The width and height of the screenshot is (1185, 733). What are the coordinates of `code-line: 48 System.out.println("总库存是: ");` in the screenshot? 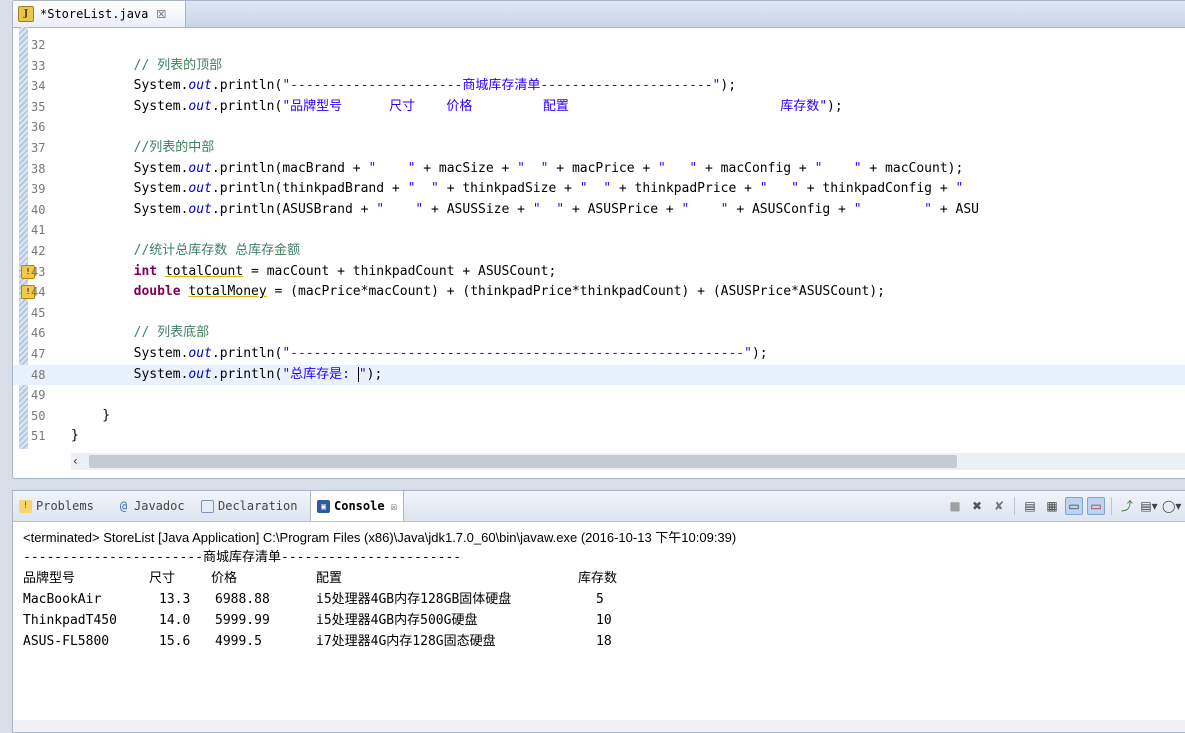 It's located at (599, 374).